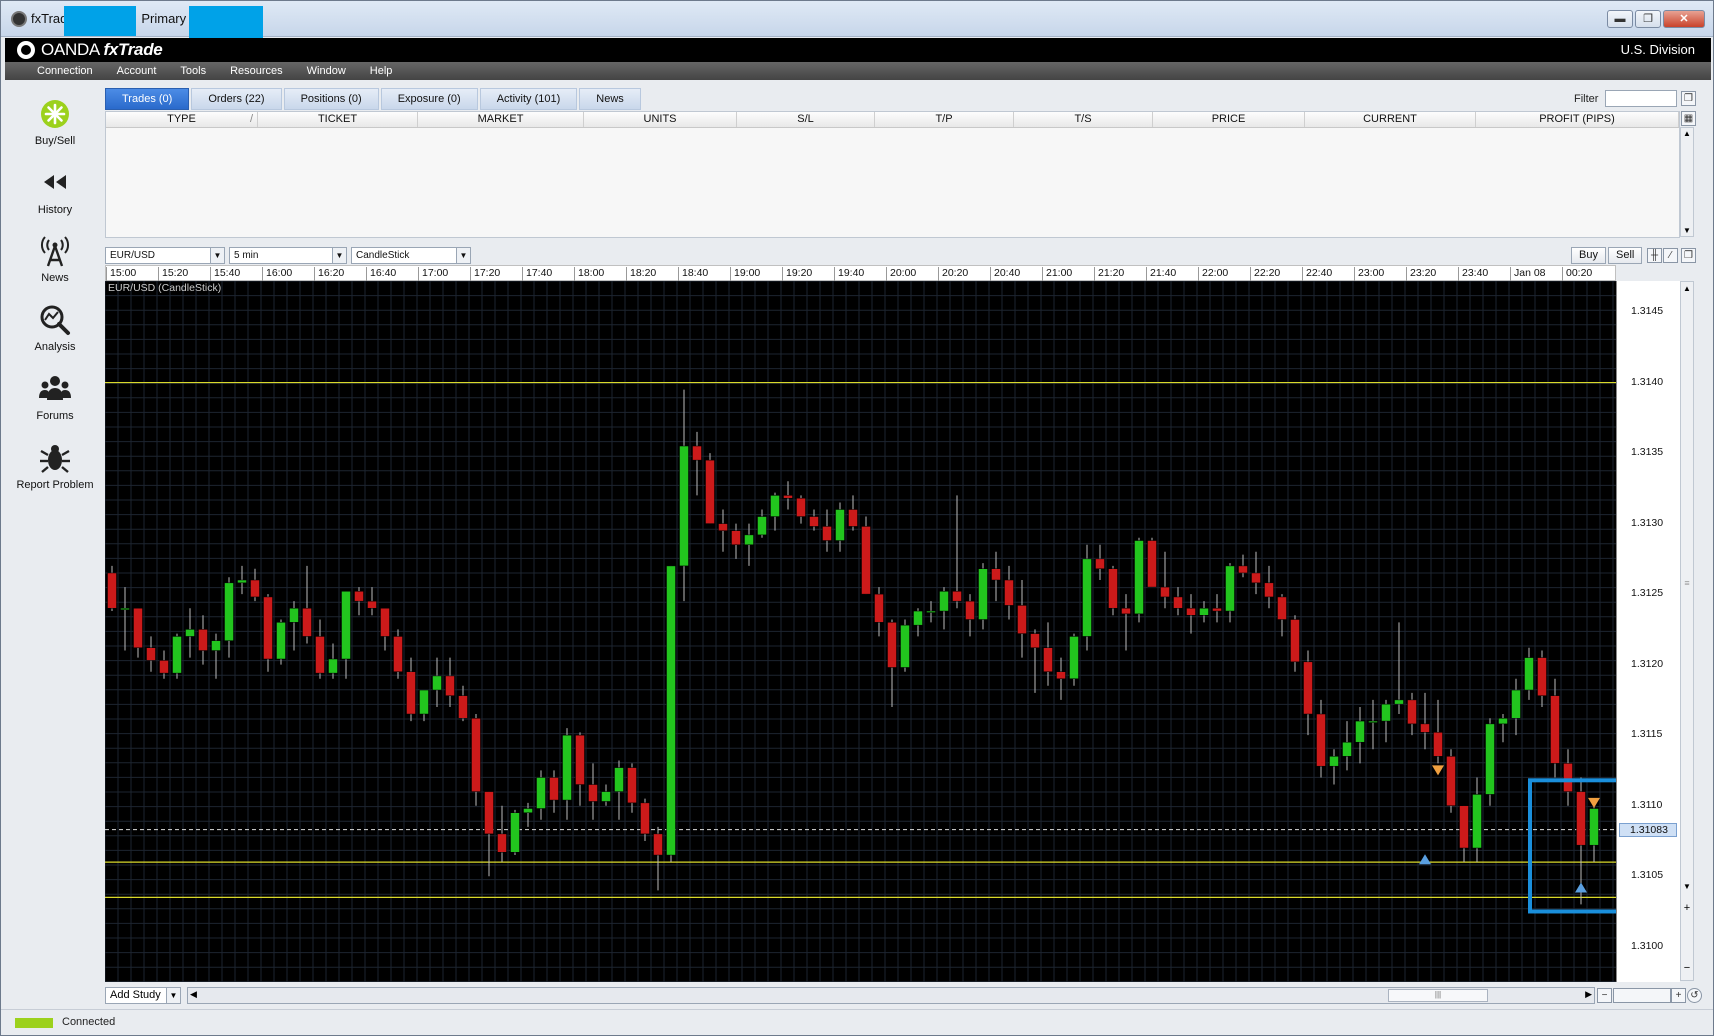  I want to click on zoom-slider, so click(1642, 995).